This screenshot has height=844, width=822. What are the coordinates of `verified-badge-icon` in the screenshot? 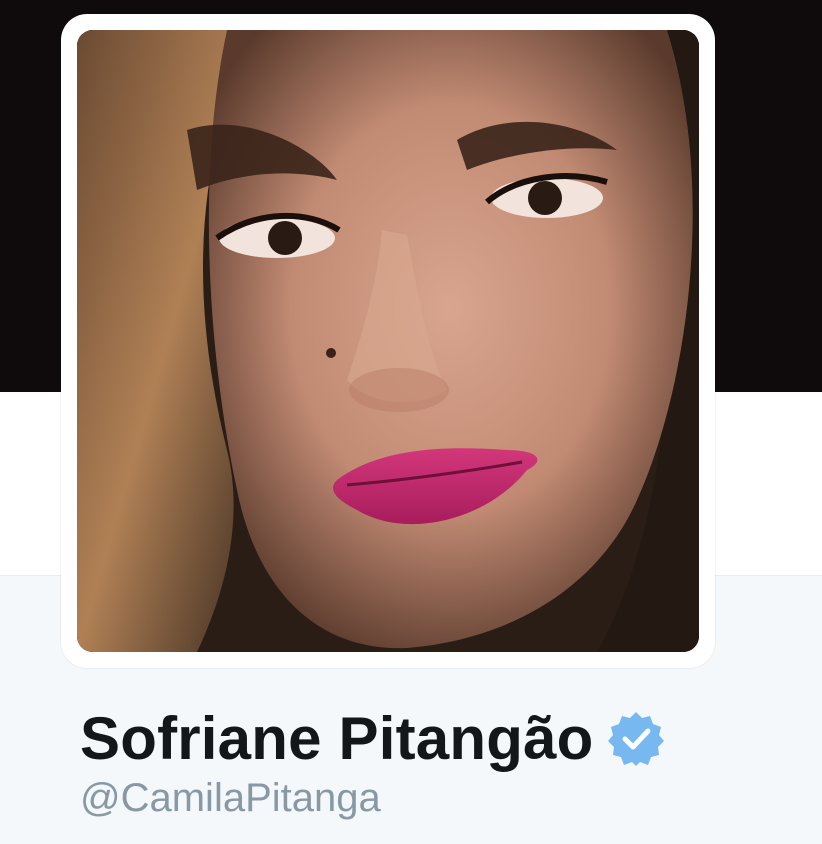 It's located at (635, 738).